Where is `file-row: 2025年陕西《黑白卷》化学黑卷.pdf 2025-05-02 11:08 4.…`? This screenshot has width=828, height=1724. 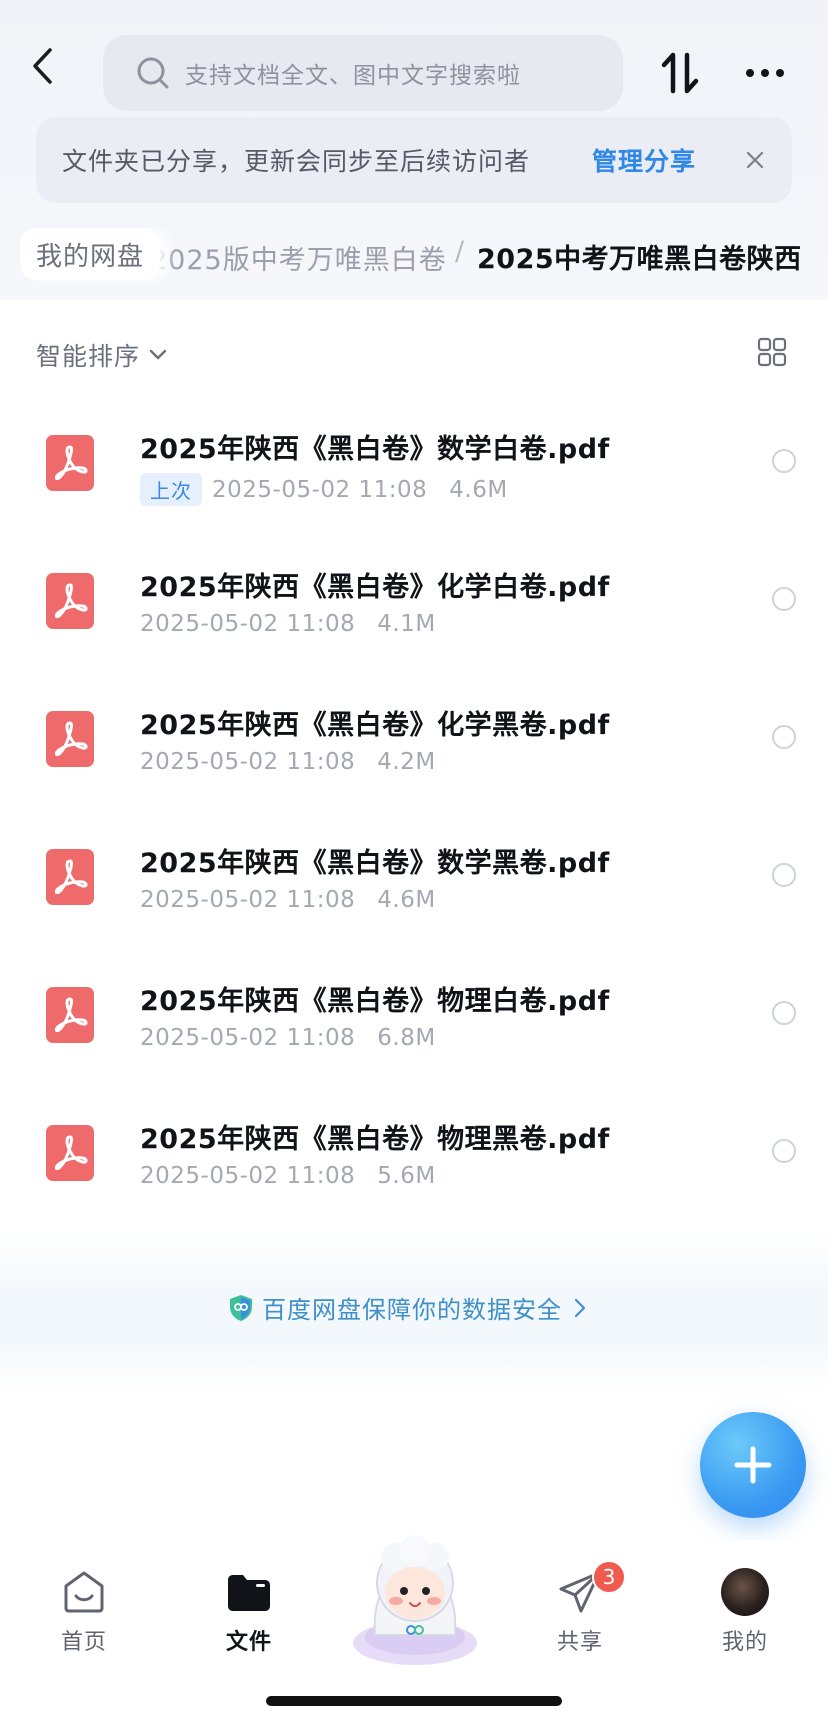
file-row: 2025年陕西《黑白卷》化学黑卷.pdf 2025-05-02 11:08 4.… is located at coordinates (414, 748).